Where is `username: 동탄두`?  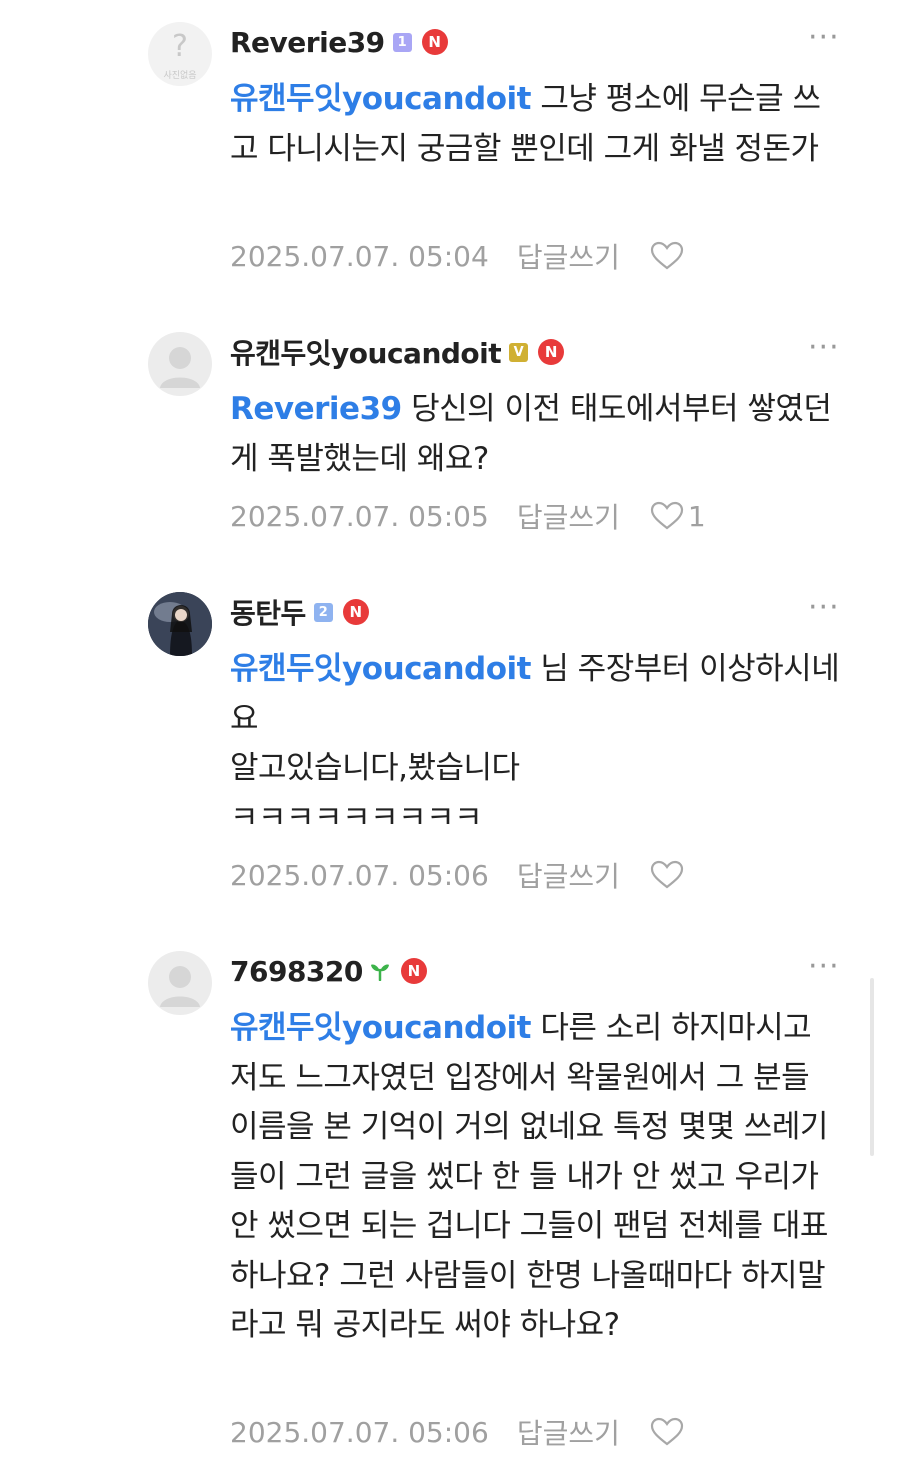 username: 동탄두 is located at coordinates (268, 612).